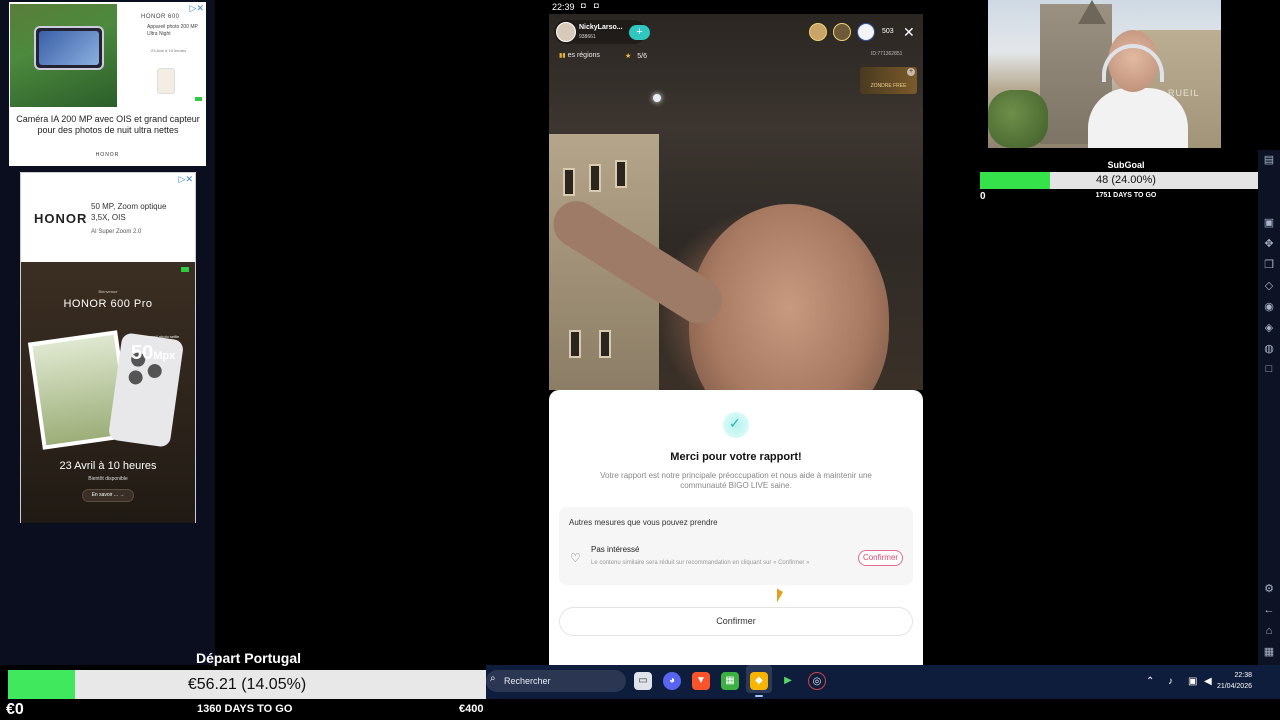 This screenshot has height=720, width=1280. I want to click on status-time: 22:39, so click(563, 7).